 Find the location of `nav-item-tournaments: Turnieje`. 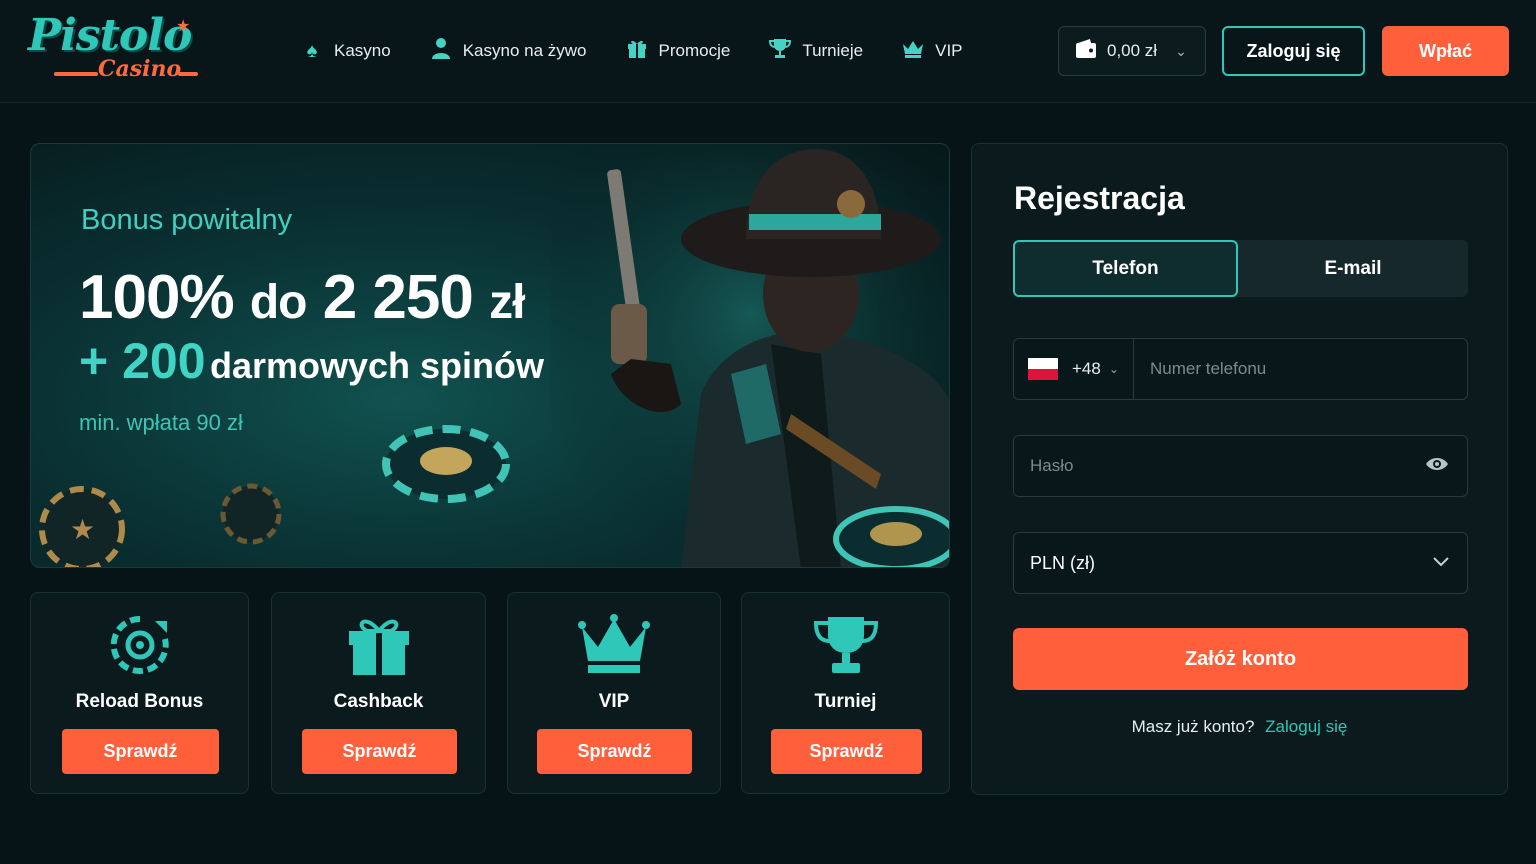

nav-item-tournaments: Turnieje is located at coordinates (815, 51).